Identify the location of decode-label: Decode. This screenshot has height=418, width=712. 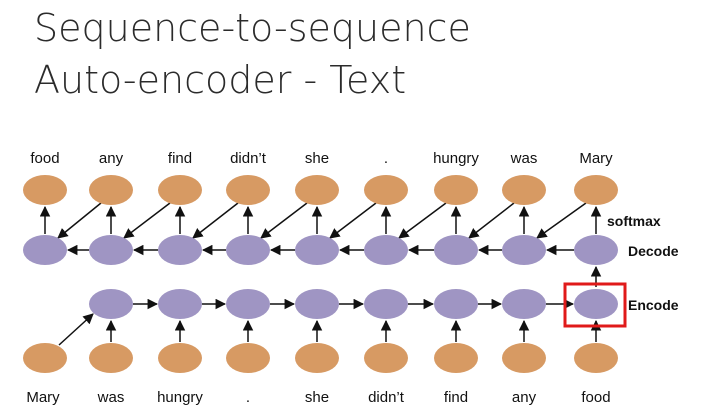
(653, 251).